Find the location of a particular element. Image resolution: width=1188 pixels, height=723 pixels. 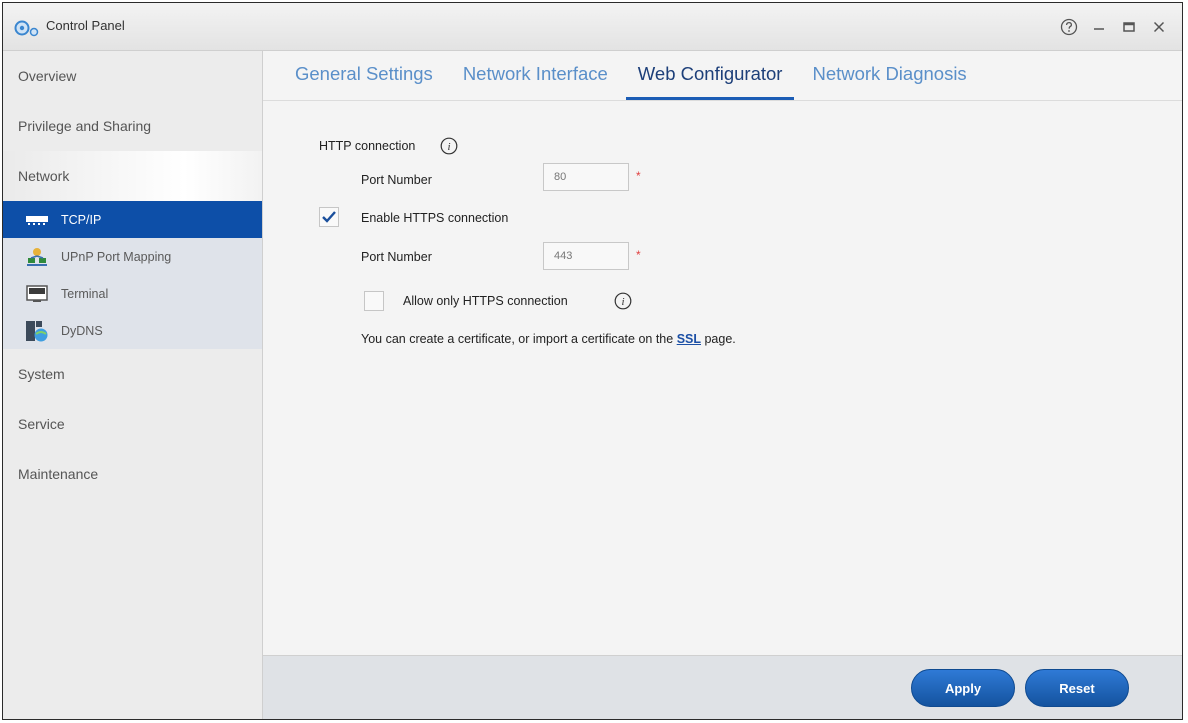

https-port-label: Port Number is located at coordinates (396, 257).